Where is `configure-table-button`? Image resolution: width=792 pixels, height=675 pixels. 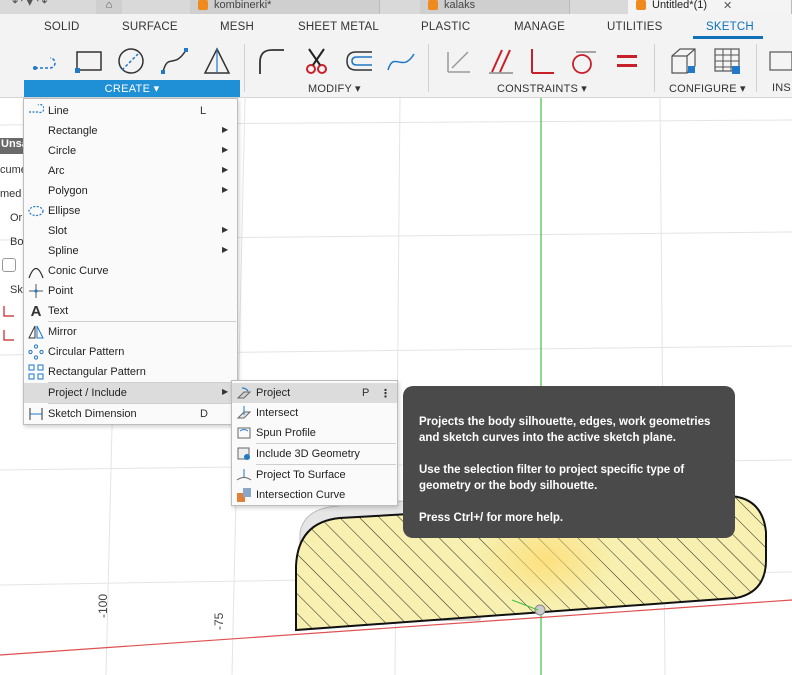 configure-table-button is located at coordinates (727, 61).